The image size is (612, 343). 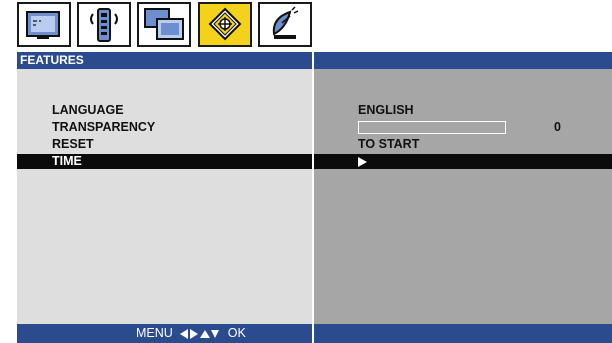 What do you see at coordinates (200, 333) in the screenshot?
I see `nav-arrows-icon` at bounding box center [200, 333].